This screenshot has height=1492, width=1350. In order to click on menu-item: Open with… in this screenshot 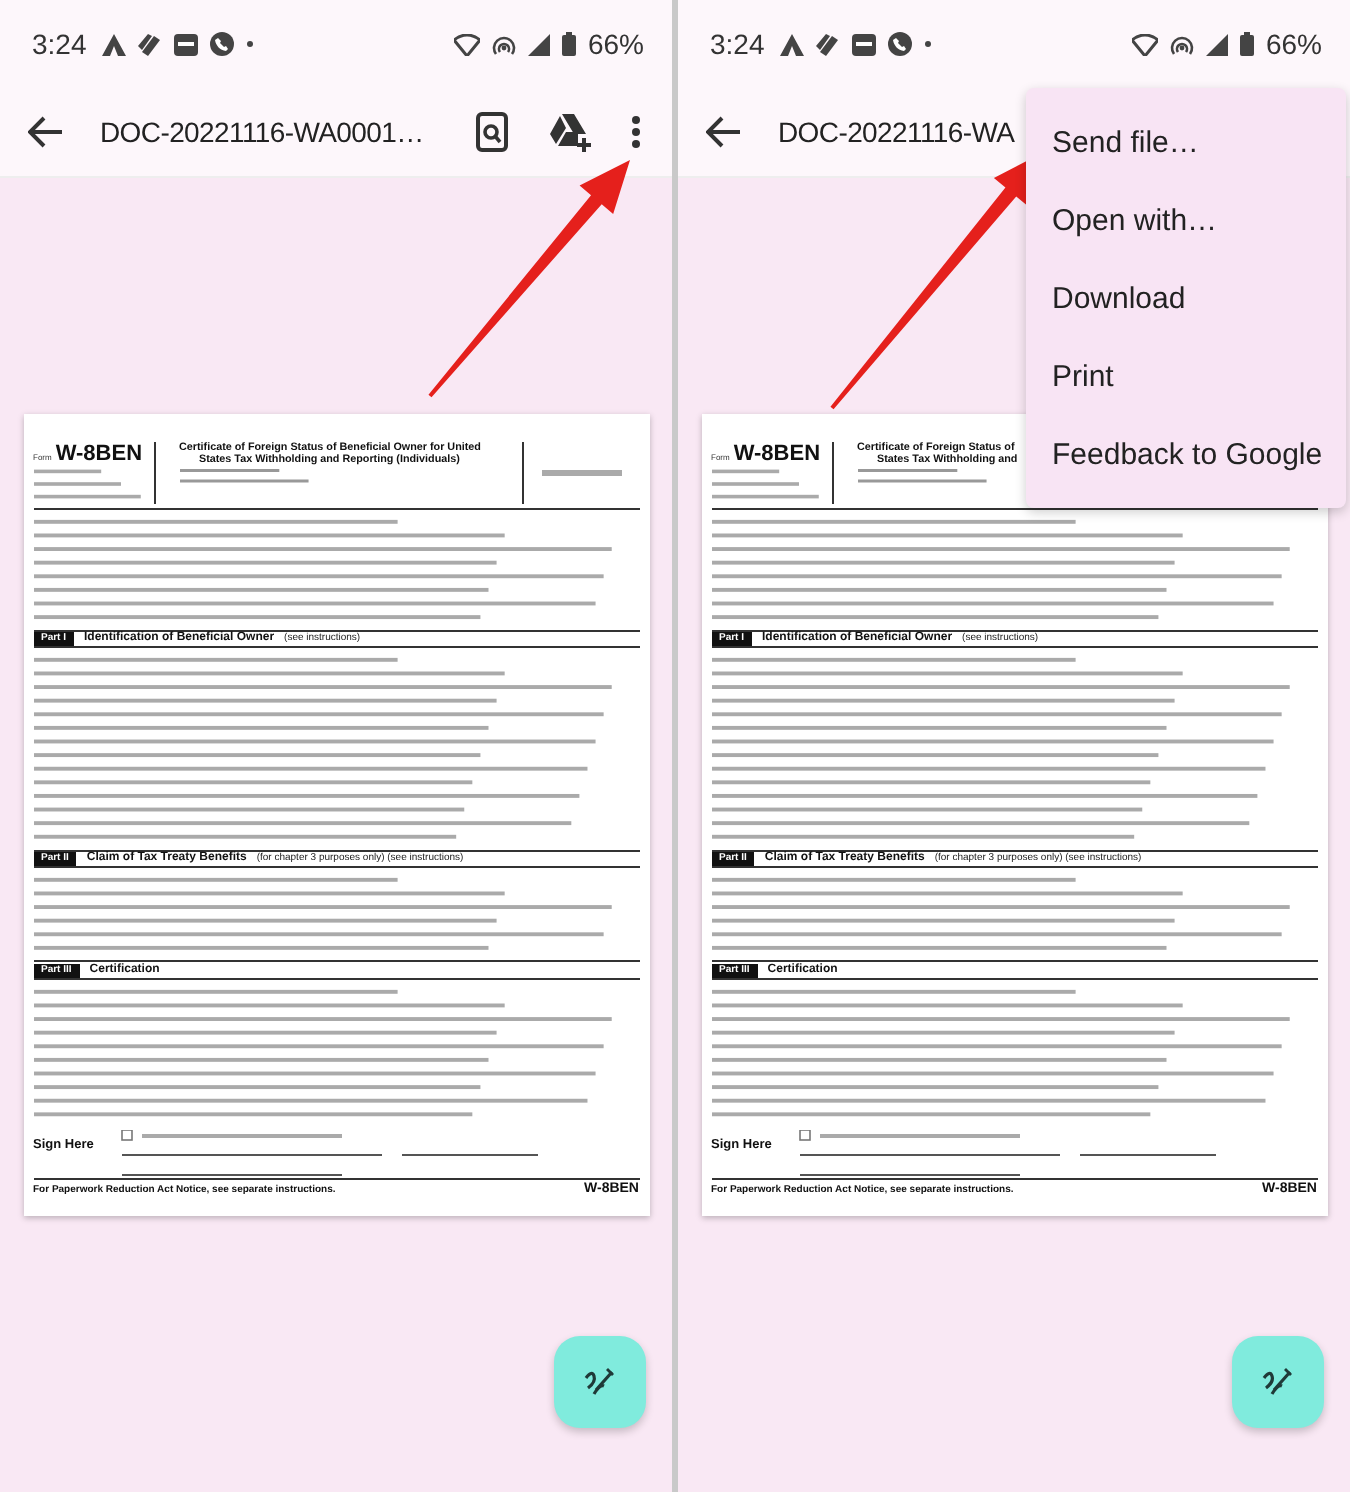, I will do `click(1186, 221)`.